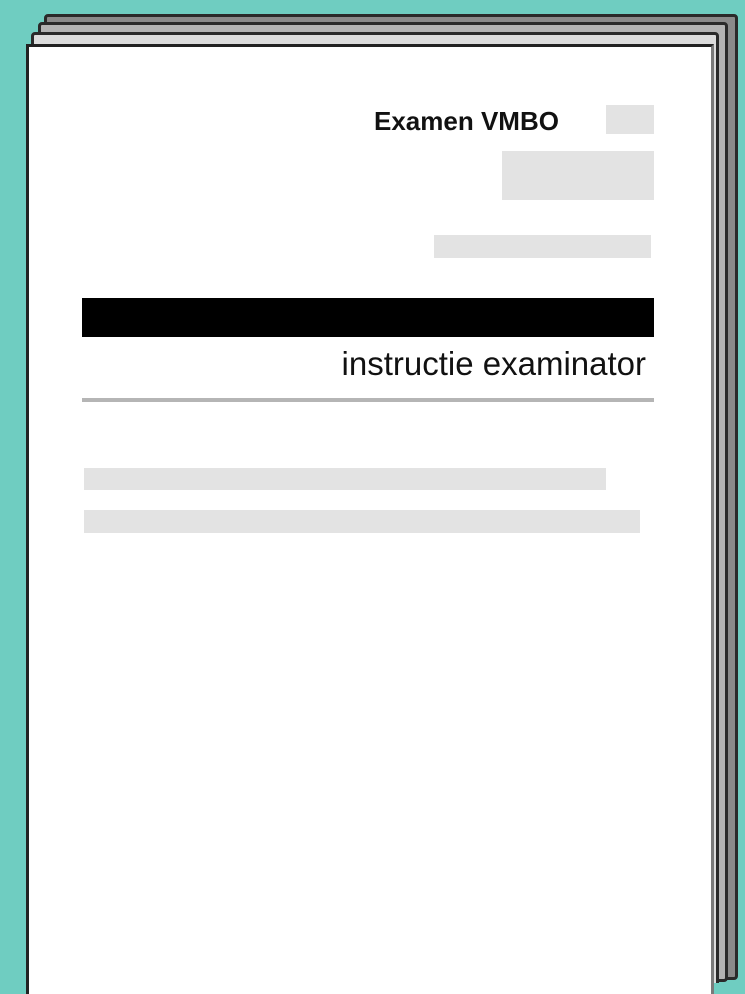 This screenshot has width=745, height=994. What do you see at coordinates (578, 175) in the screenshot?
I see `placeholder-level-block` at bounding box center [578, 175].